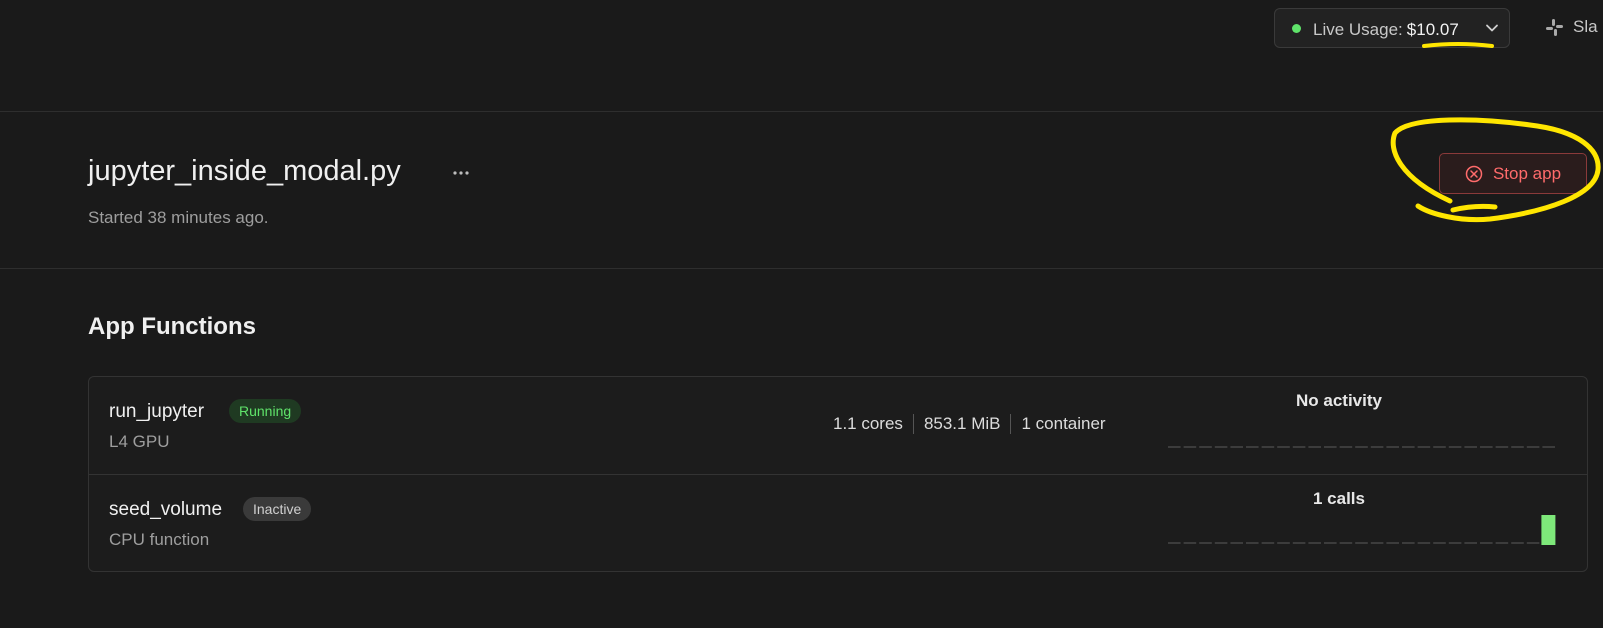  What do you see at coordinates (159, 539) in the screenshot?
I see `function-subtitle: CPU function` at bounding box center [159, 539].